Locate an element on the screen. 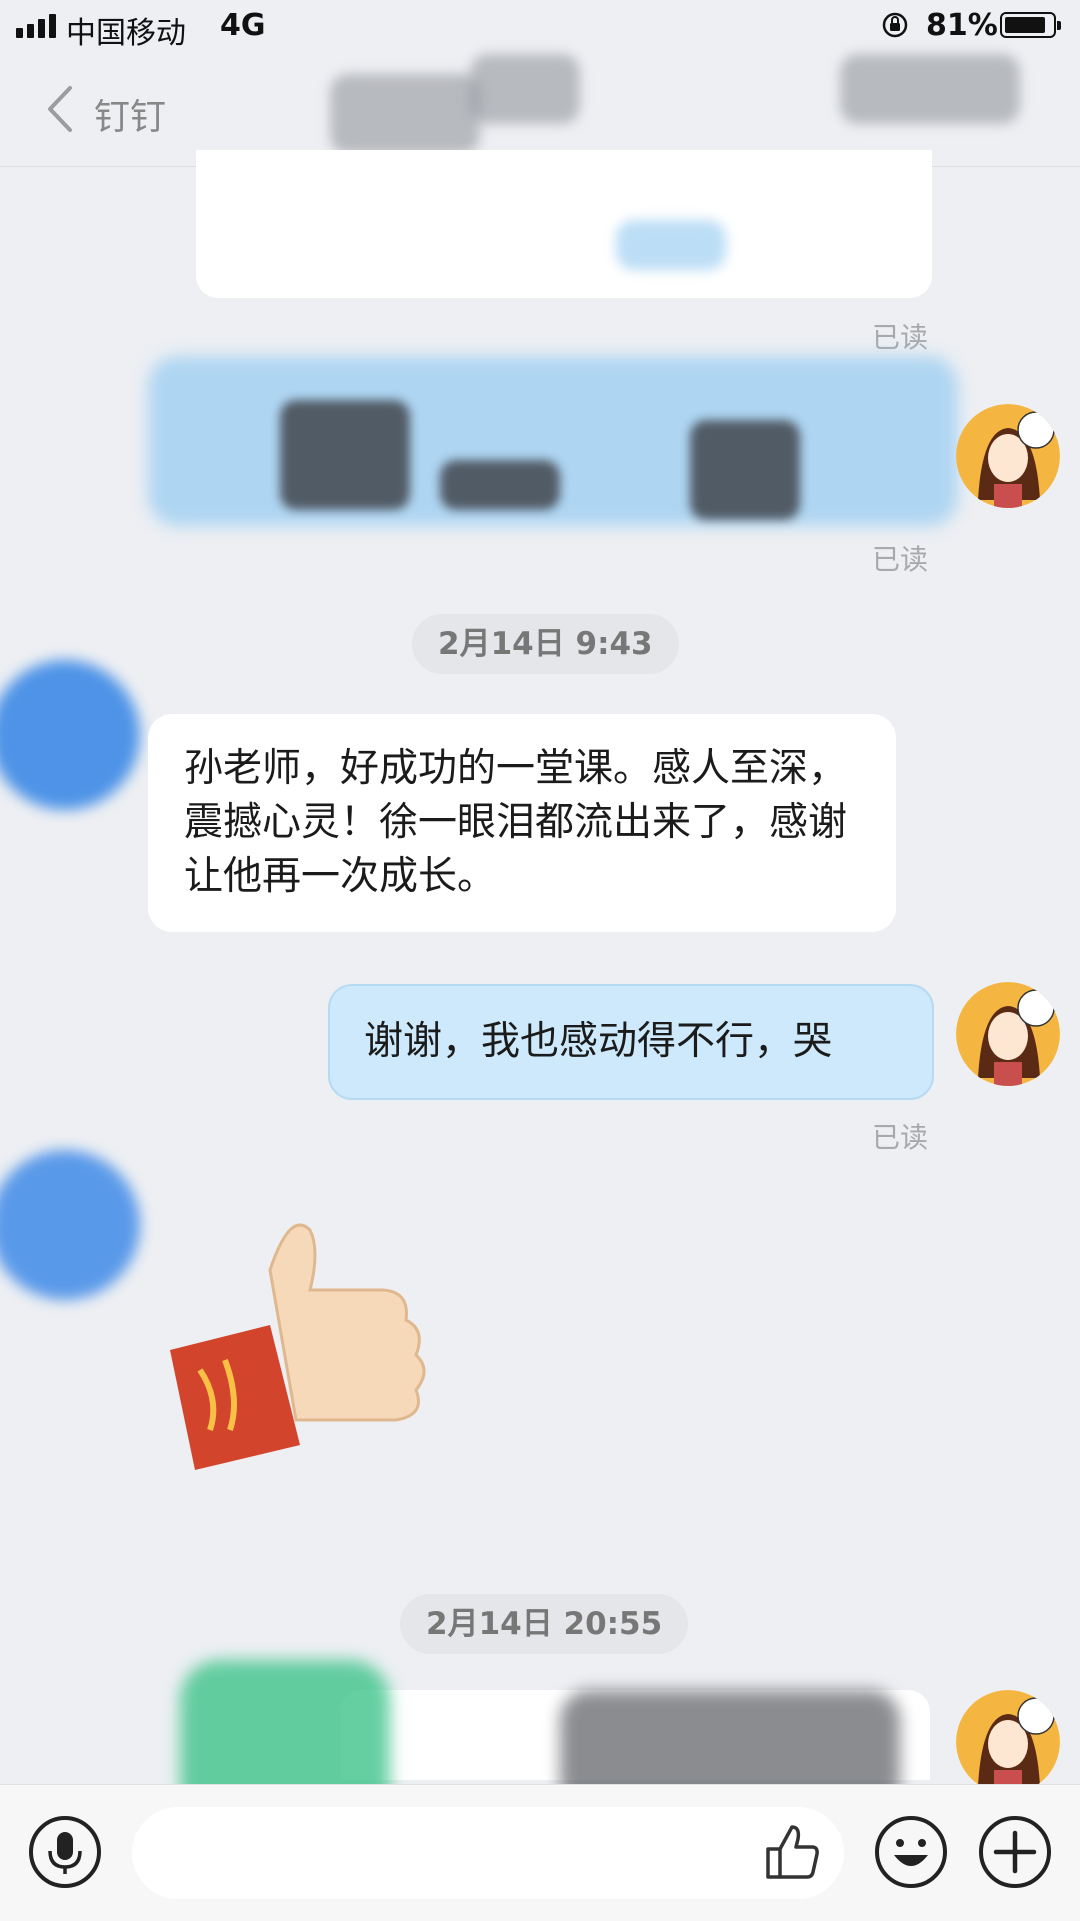  smiley-icon is located at coordinates (911, 1852).